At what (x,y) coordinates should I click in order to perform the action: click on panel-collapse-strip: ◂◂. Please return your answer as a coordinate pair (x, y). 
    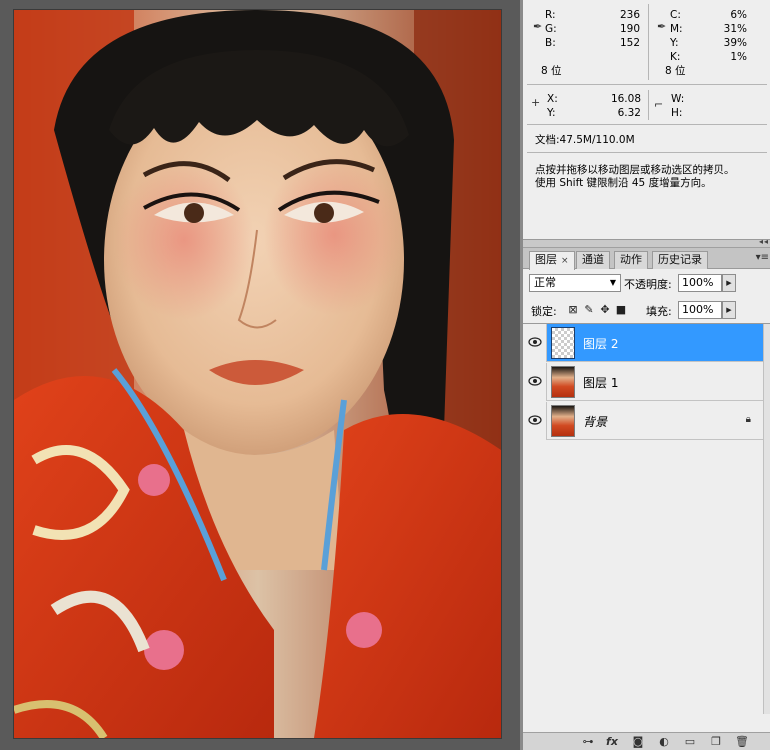
    Looking at the image, I should click on (646, 242).